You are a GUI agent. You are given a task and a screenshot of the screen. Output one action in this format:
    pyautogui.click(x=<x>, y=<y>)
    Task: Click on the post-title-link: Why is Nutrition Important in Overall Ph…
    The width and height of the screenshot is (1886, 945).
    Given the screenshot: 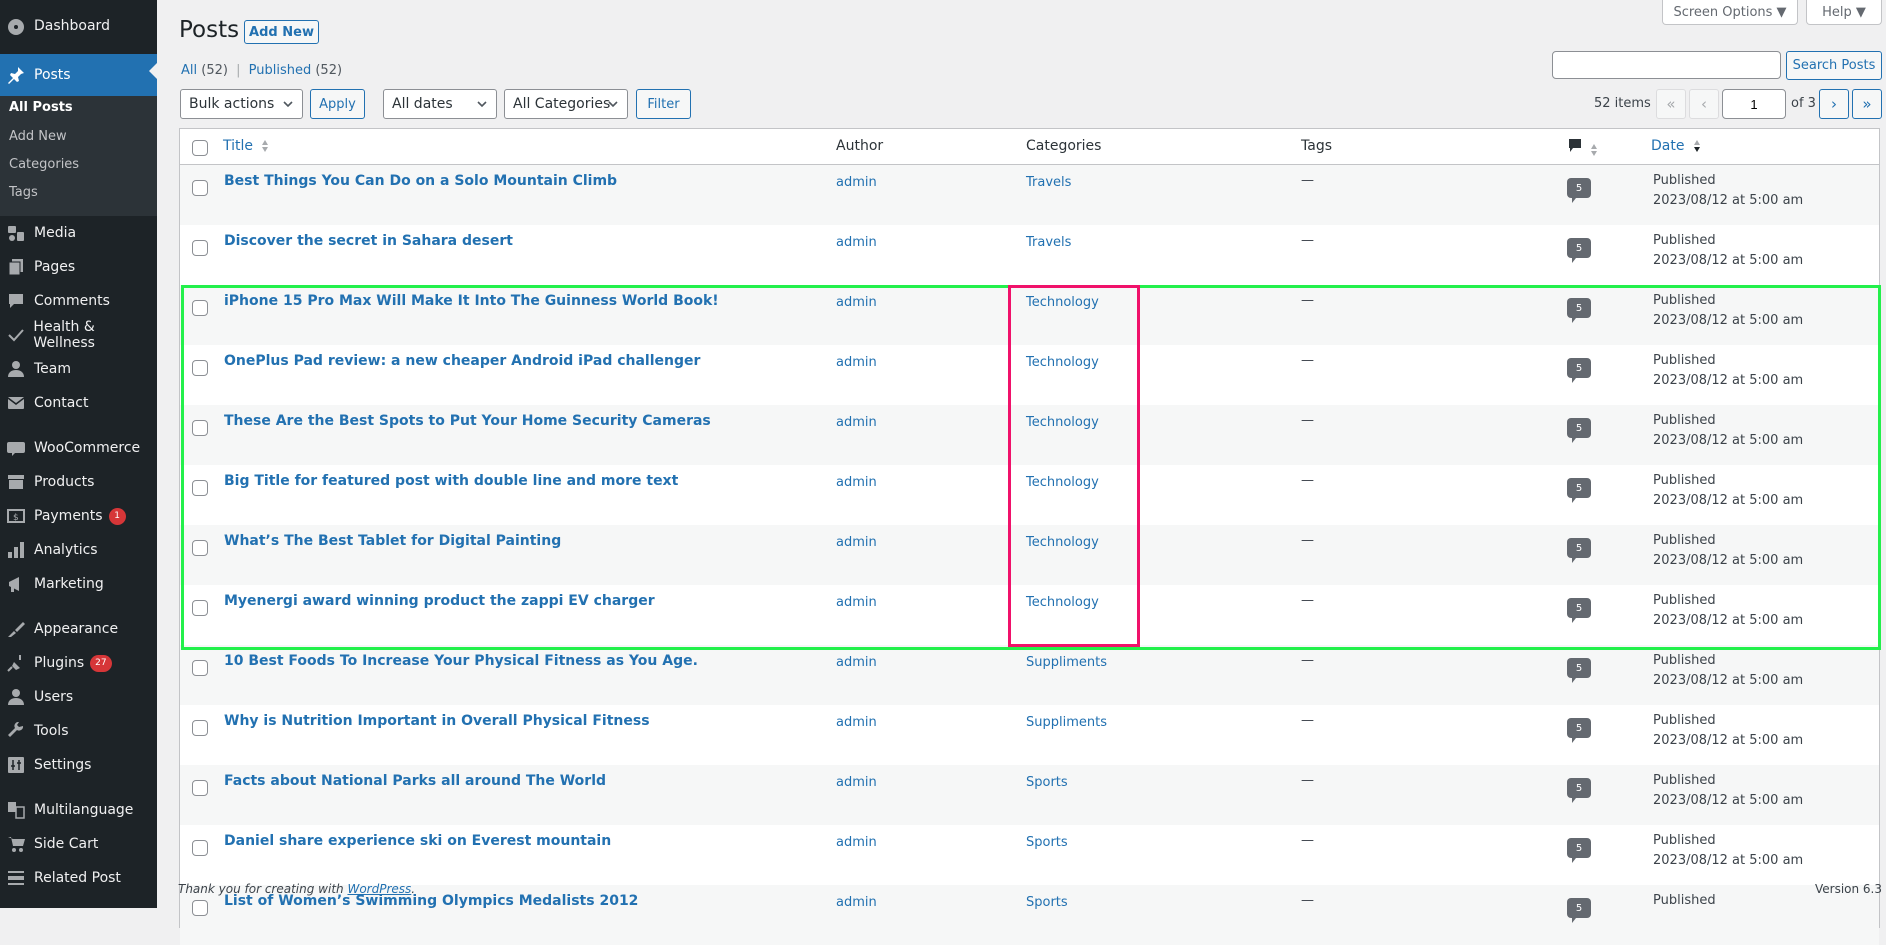 What is the action you would take?
    pyautogui.click(x=437, y=721)
    